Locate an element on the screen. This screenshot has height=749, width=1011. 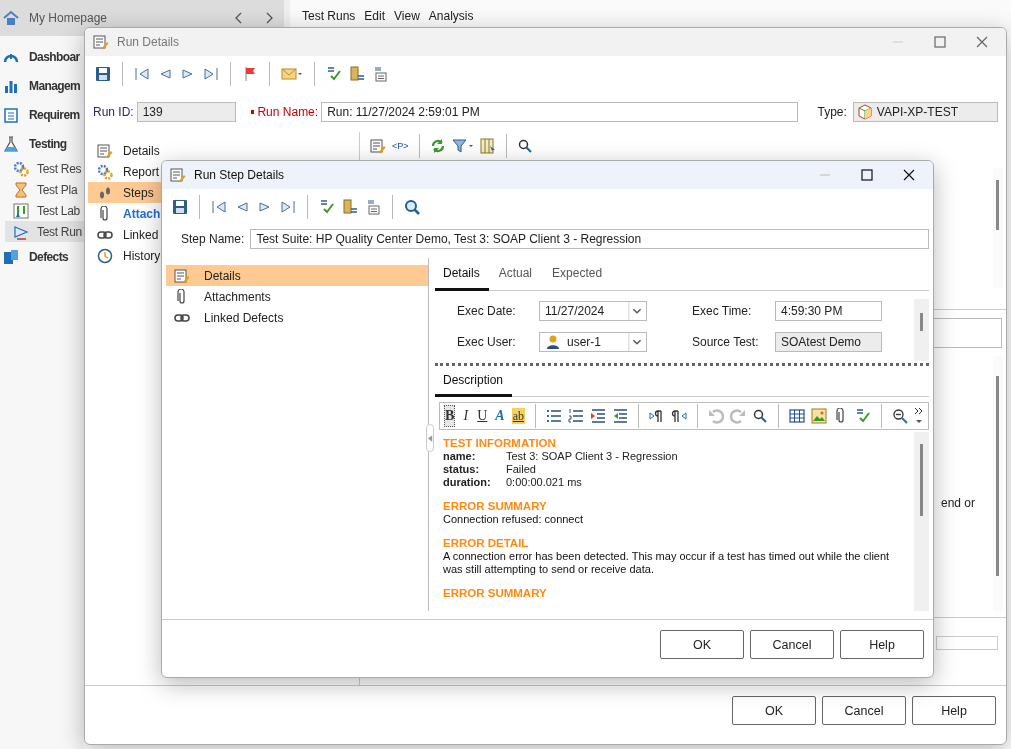
field-label: Step Name: is located at coordinates (213, 239).